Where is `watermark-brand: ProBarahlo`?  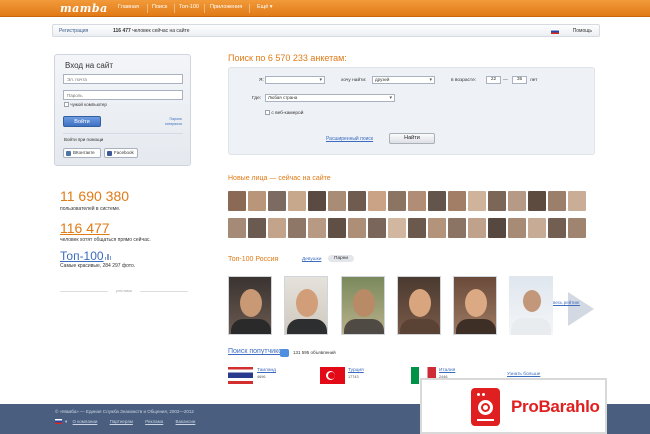 watermark-brand: ProBarahlo is located at coordinates (555, 406).